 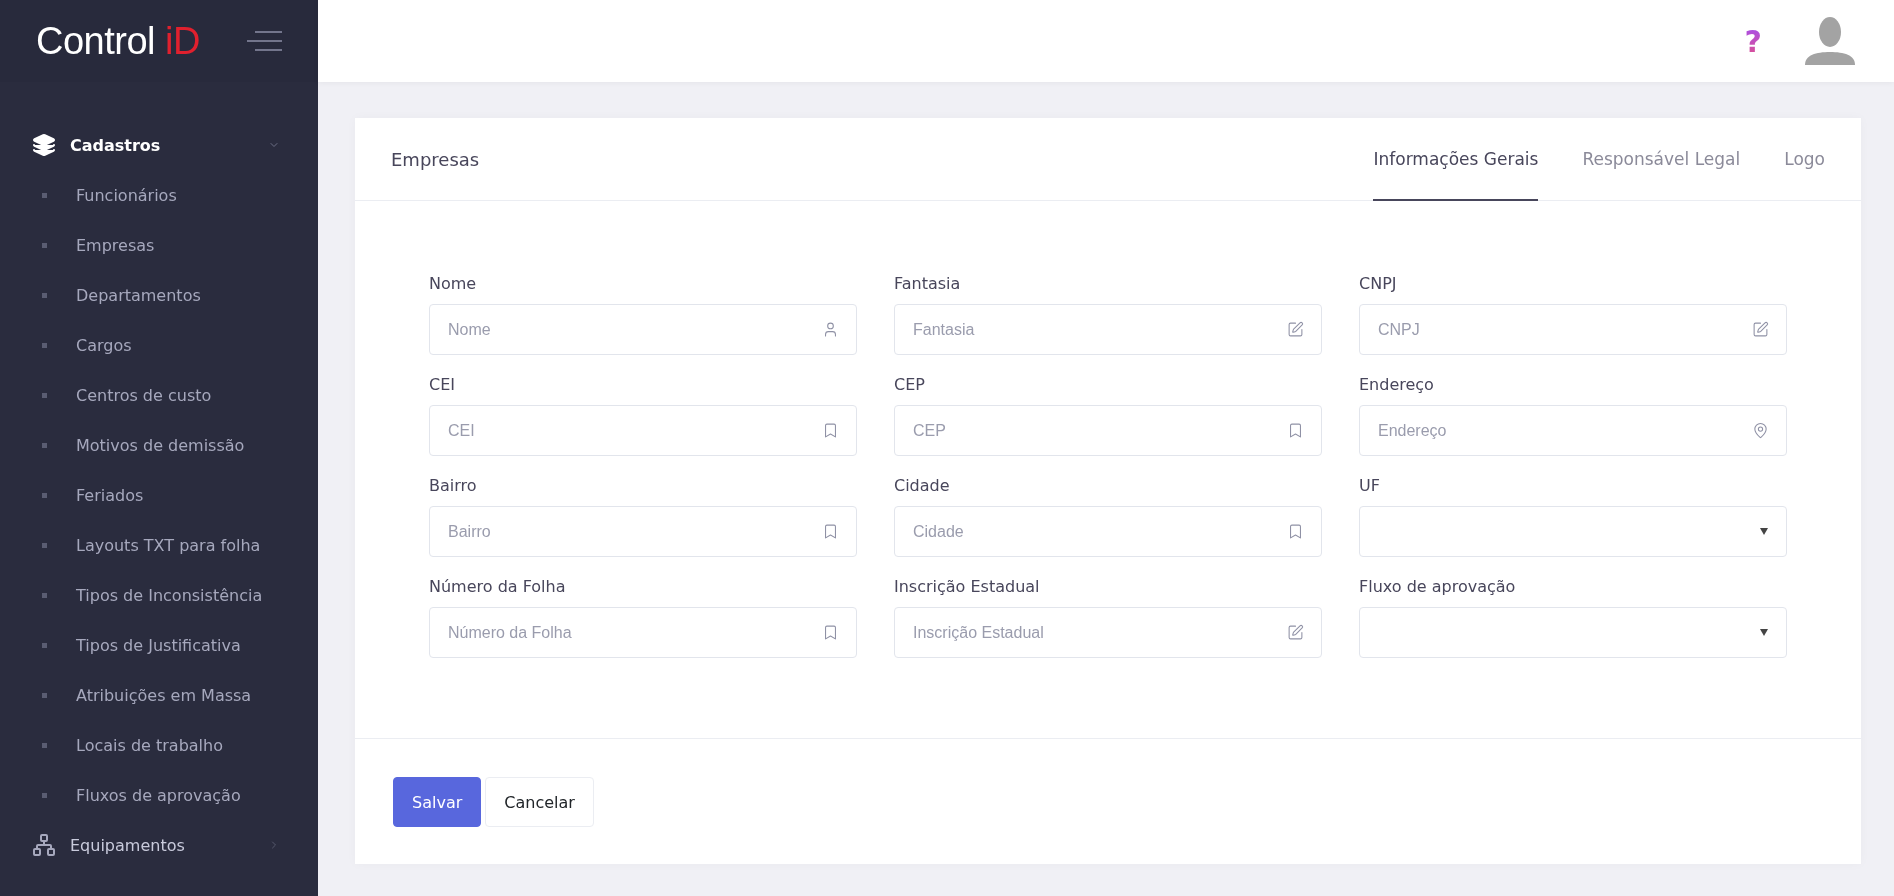 What do you see at coordinates (643, 430) in the screenshot?
I see `input-field: CEI` at bounding box center [643, 430].